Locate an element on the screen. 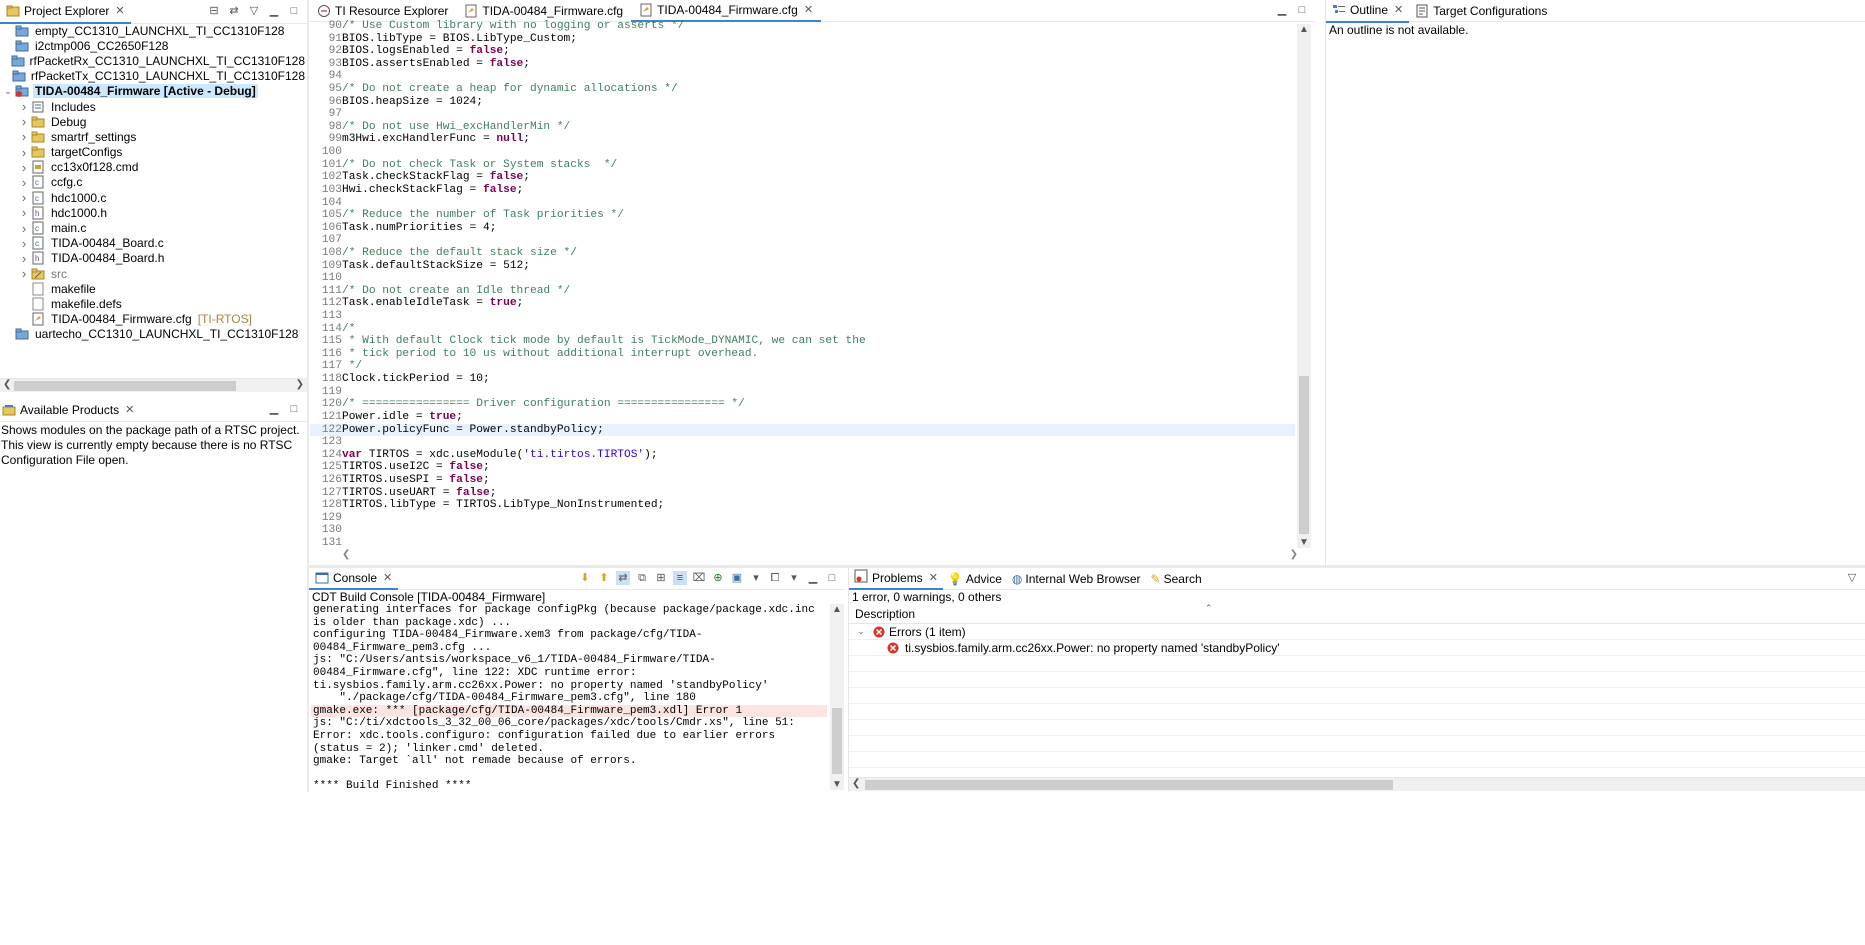 The height and width of the screenshot is (945, 1865). code-line: 108/* Reduce the default stack size */ is located at coordinates (802, 253).